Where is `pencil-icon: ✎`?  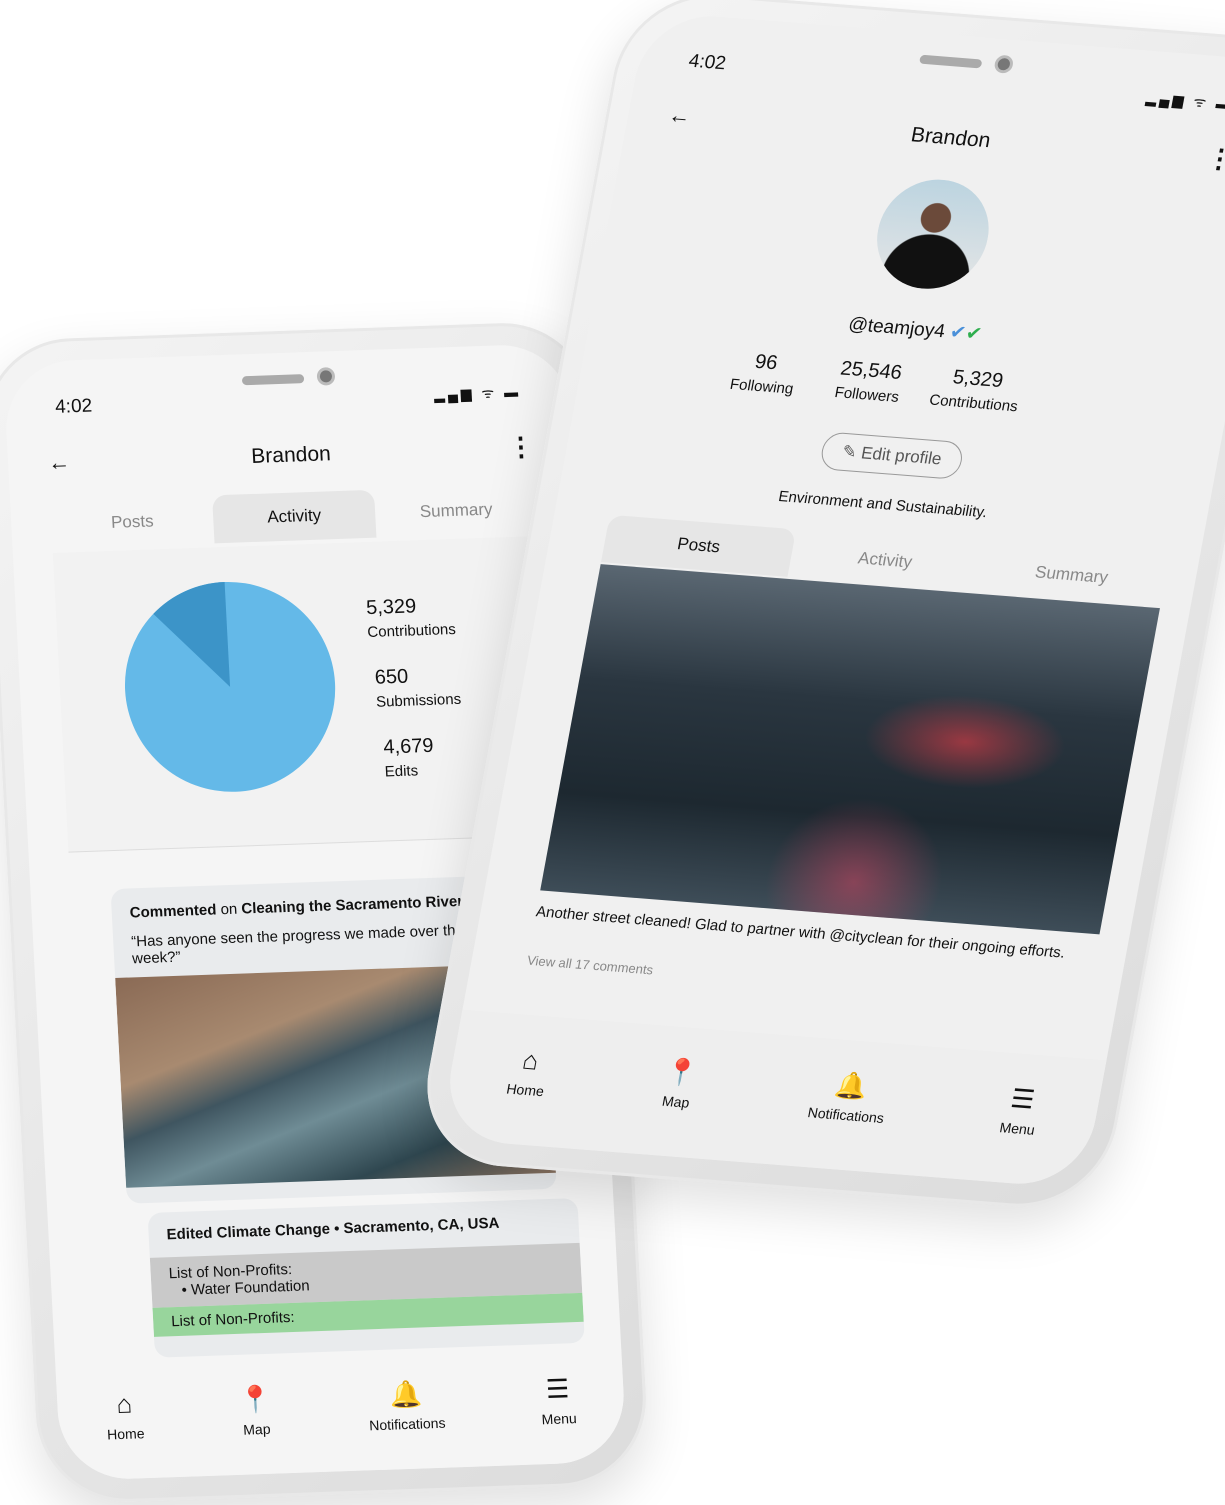
pencil-icon: ✎ is located at coordinates (849, 451).